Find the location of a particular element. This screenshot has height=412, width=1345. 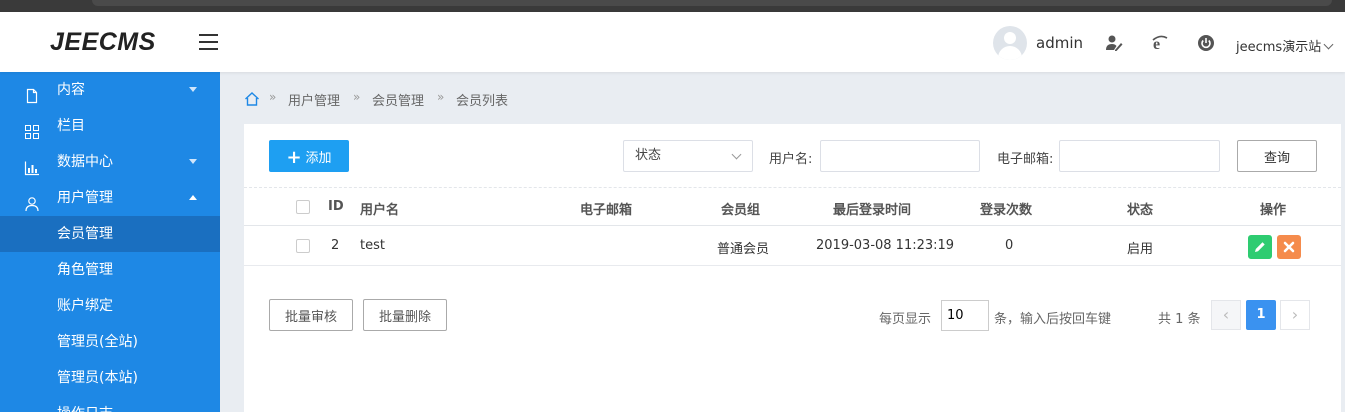

status-select: 状态 is located at coordinates (688, 156).